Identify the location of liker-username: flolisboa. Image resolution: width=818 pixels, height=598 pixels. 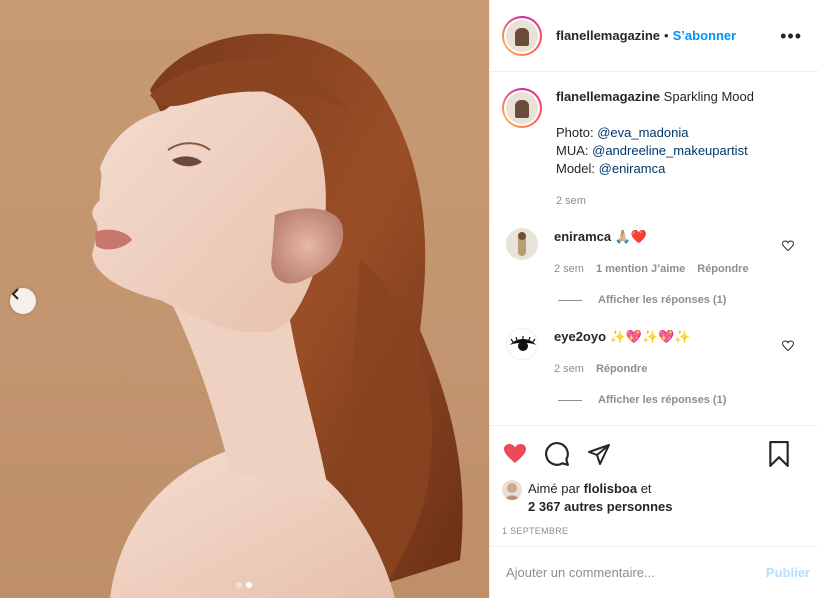
(610, 488).